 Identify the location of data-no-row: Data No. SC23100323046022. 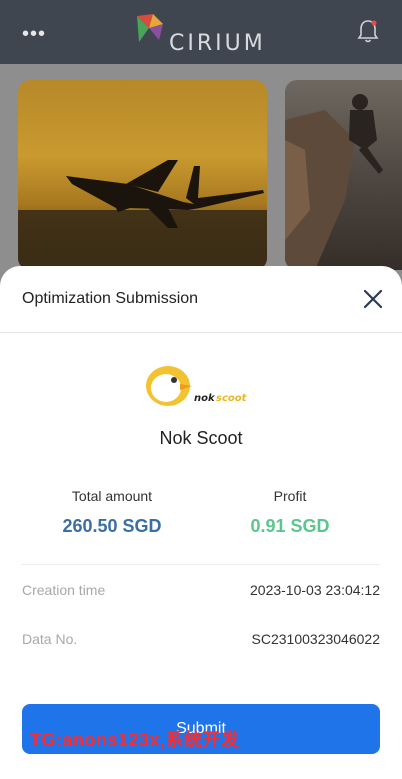
(201, 641).